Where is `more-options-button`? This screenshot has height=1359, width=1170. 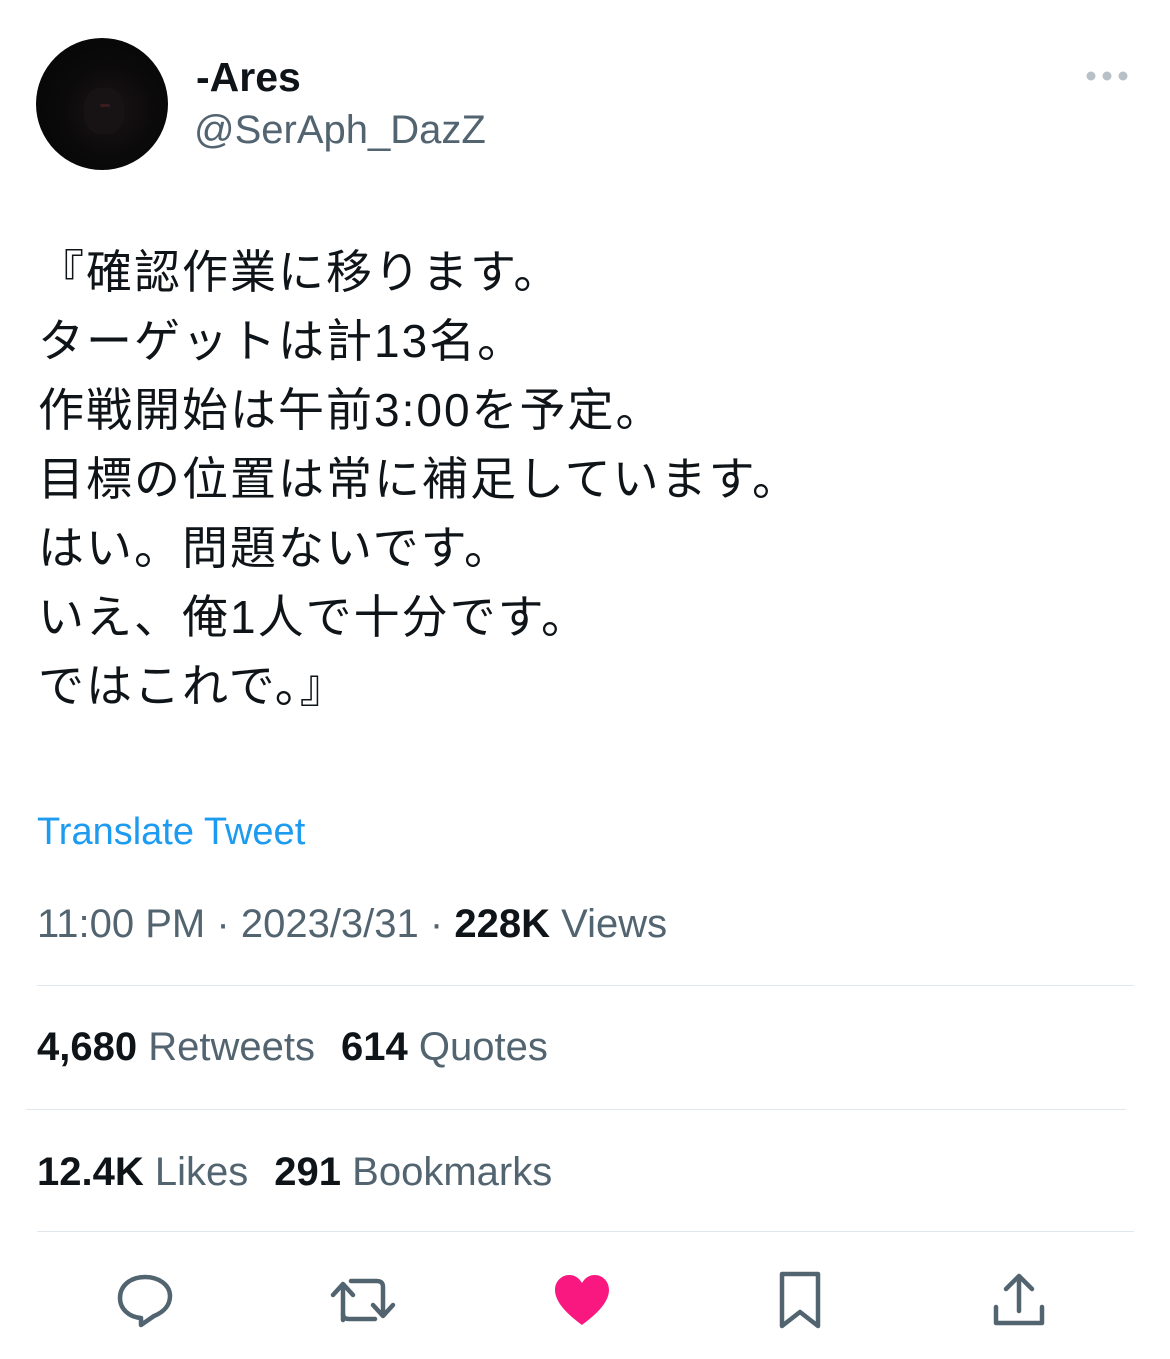
more-options-button is located at coordinates (1107, 76).